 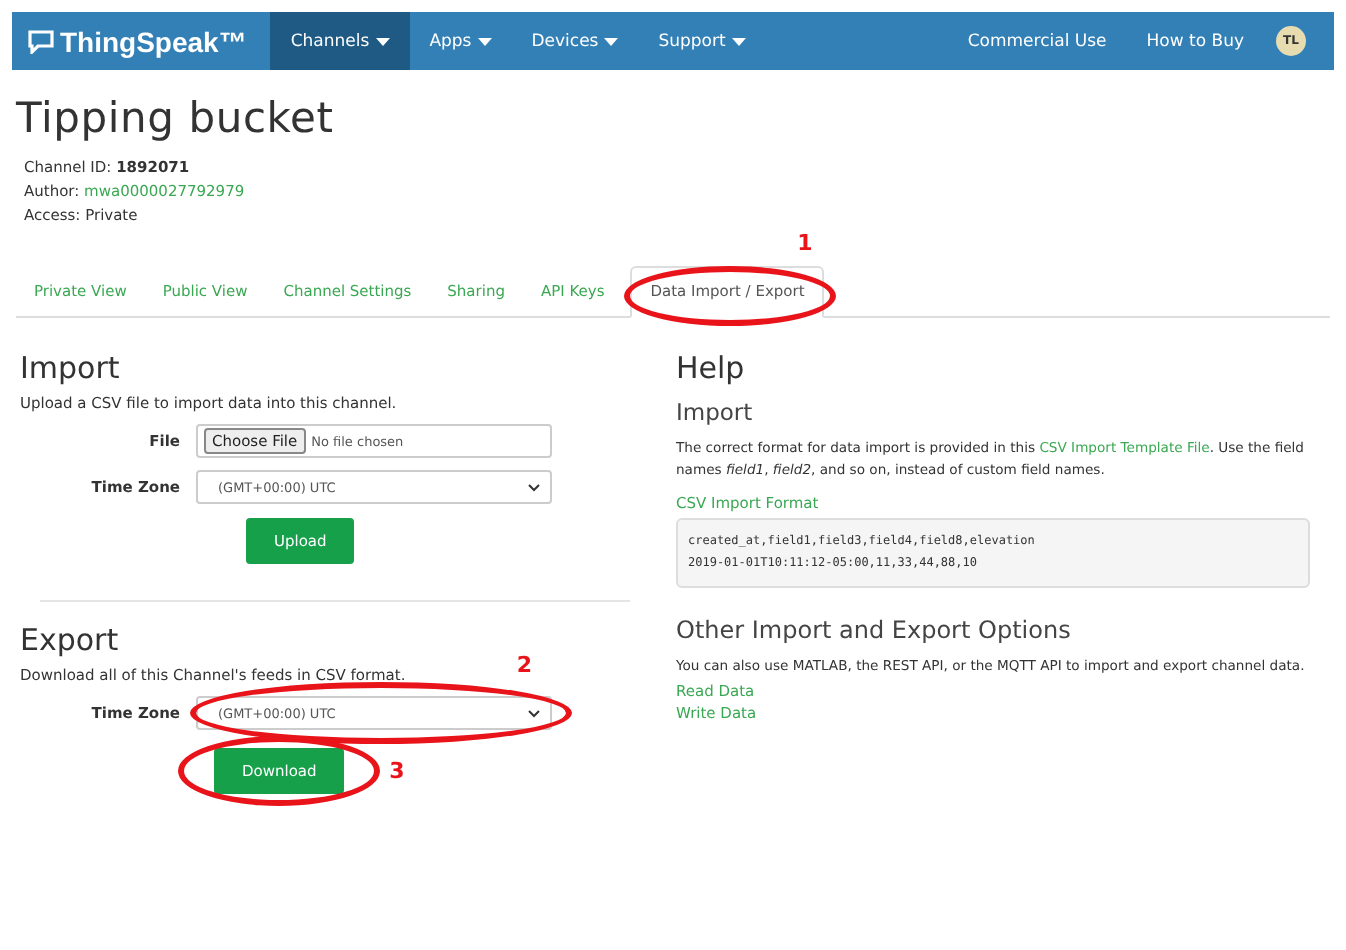 What do you see at coordinates (805, 243) in the screenshot?
I see `annotation-number: 1` at bounding box center [805, 243].